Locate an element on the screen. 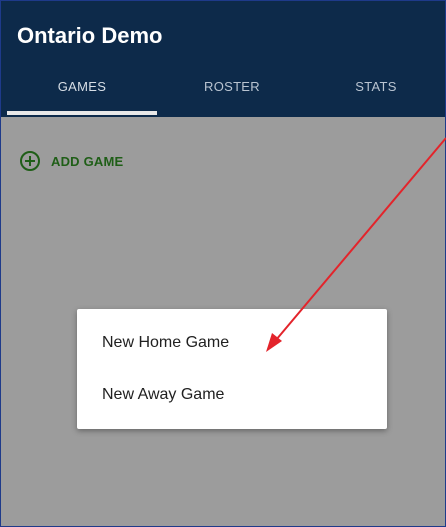 The height and width of the screenshot is (527, 446). app-title: Ontario Demo is located at coordinates (90, 35).